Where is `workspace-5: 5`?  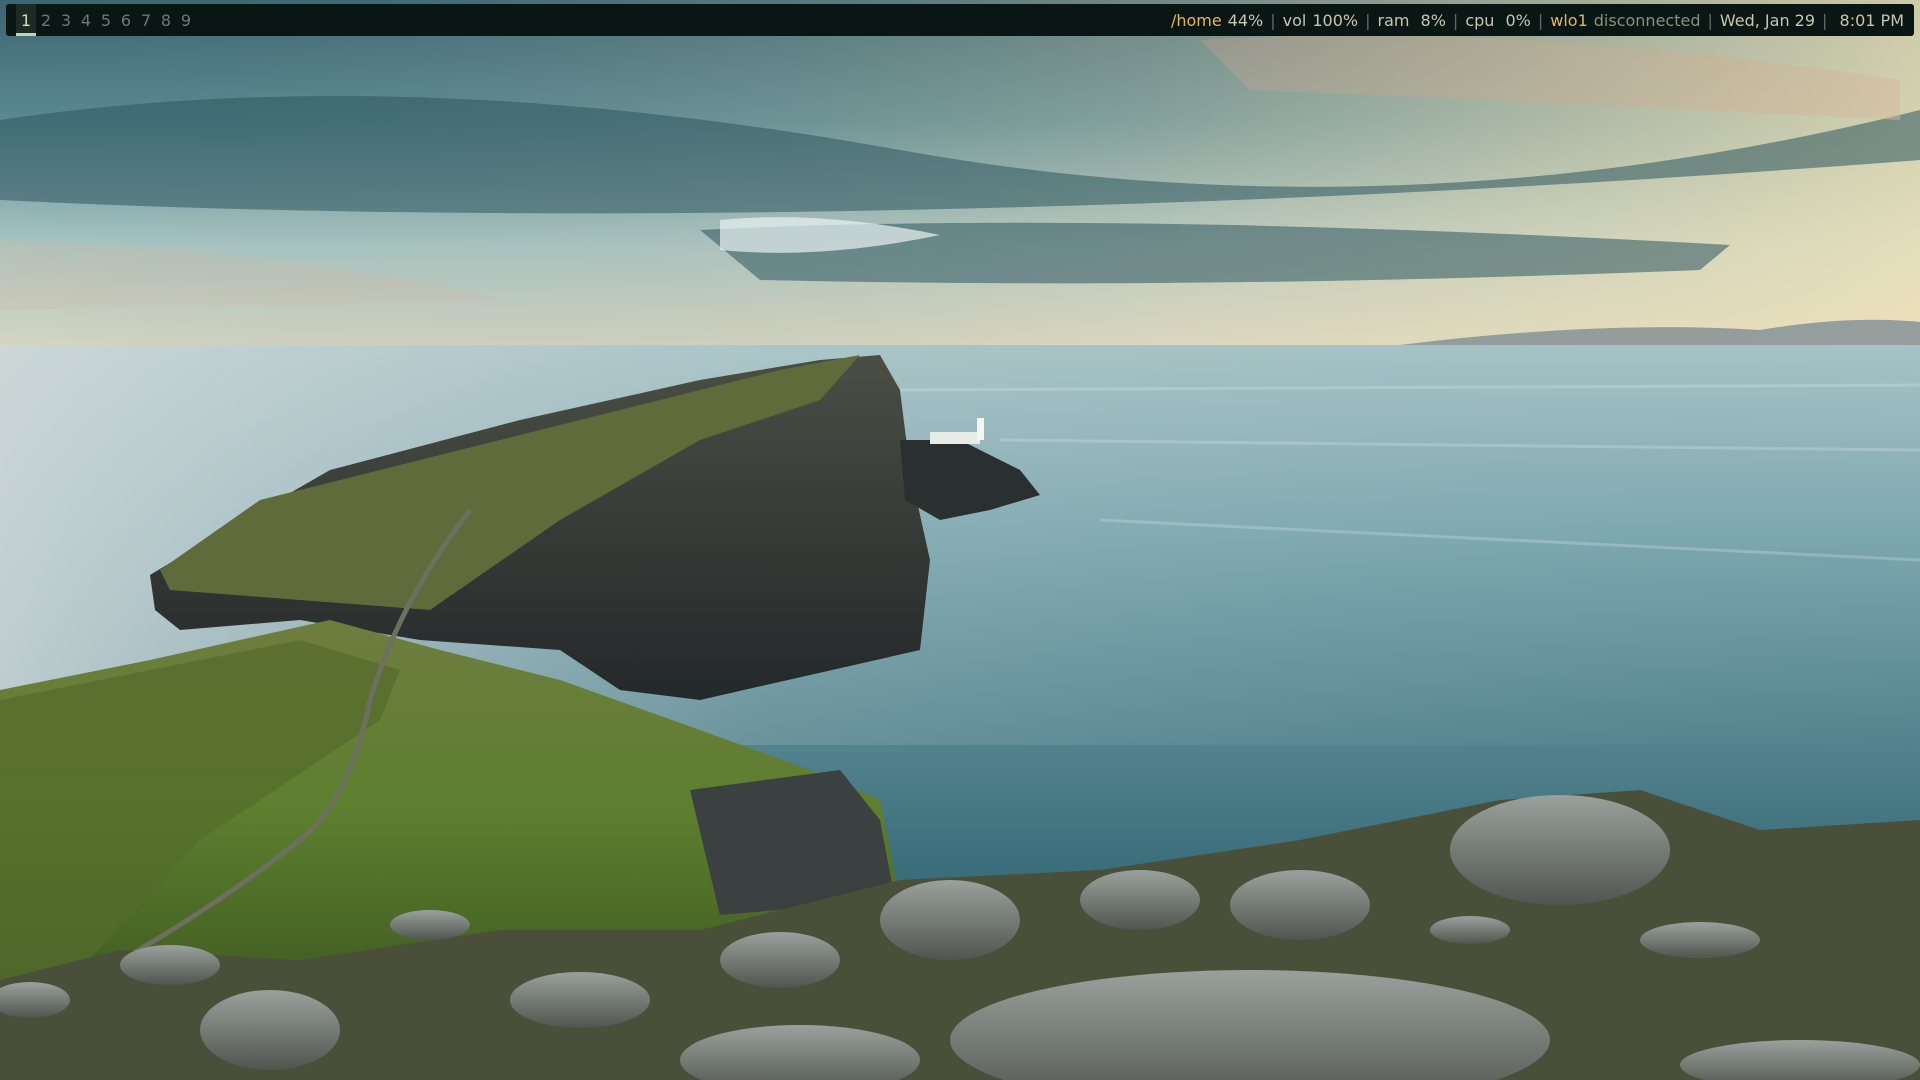 workspace-5: 5 is located at coordinates (106, 20).